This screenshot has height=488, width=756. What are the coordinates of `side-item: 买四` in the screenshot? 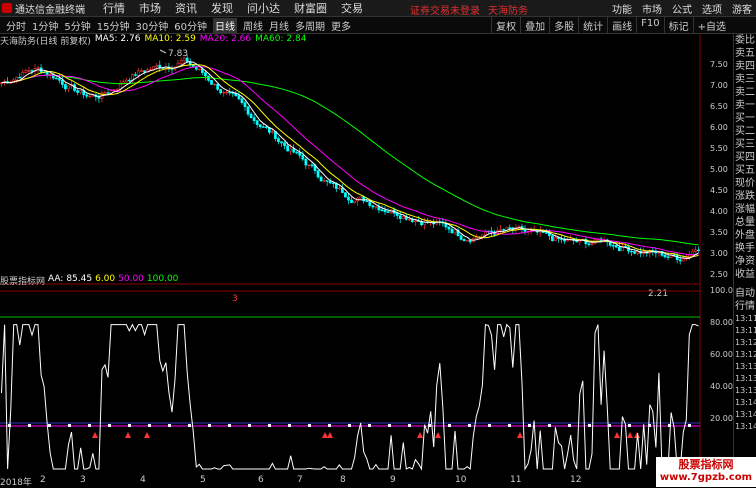 It's located at (745, 157).